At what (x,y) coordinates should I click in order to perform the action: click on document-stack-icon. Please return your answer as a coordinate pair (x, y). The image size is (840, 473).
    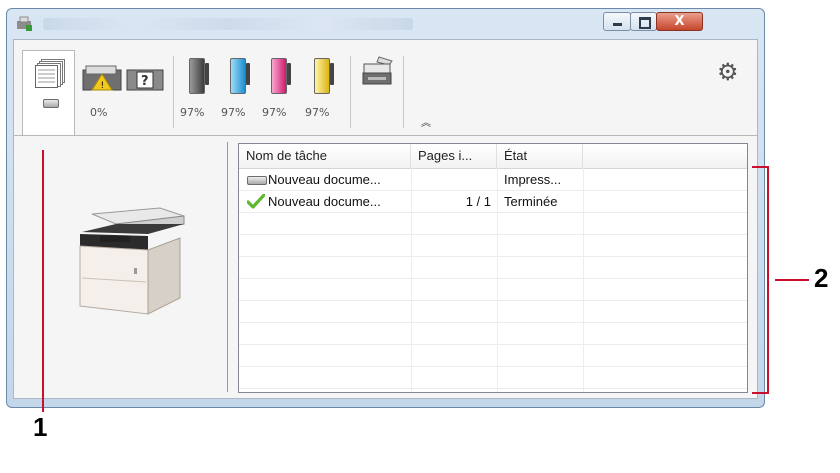
    Looking at the image, I should click on (50, 73).